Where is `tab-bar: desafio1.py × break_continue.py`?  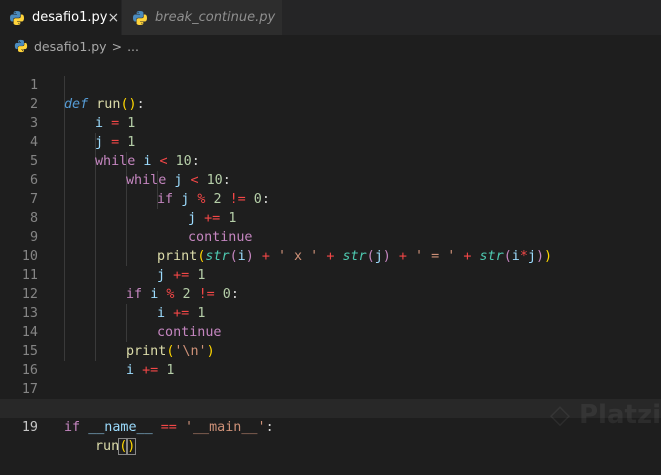
tab-bar: desafio1.py × break_continue.py is located at coordinates (330, 17).